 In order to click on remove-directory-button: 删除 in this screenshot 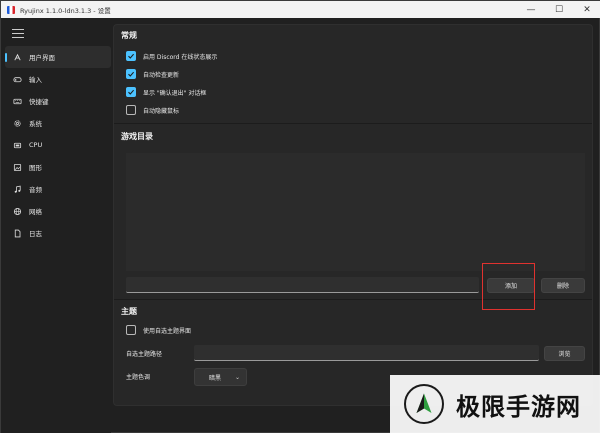, I will do `click(563, 285)`.